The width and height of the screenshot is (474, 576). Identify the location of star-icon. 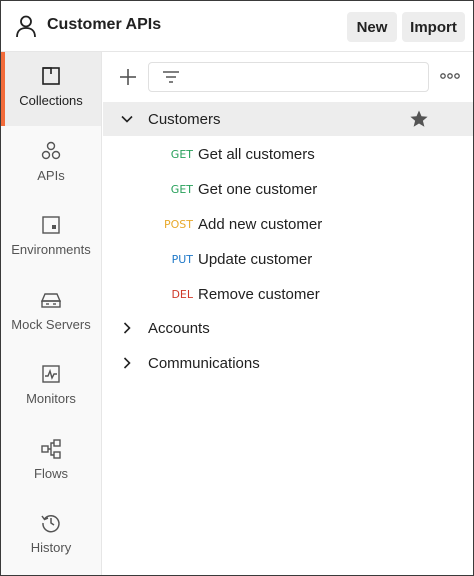
(419, 119).